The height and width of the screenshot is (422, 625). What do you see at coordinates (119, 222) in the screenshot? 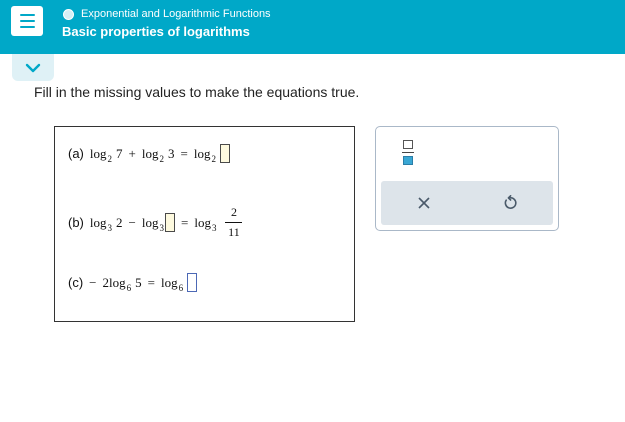
I see `log-argument: 2` at bounding box center [119, 222].